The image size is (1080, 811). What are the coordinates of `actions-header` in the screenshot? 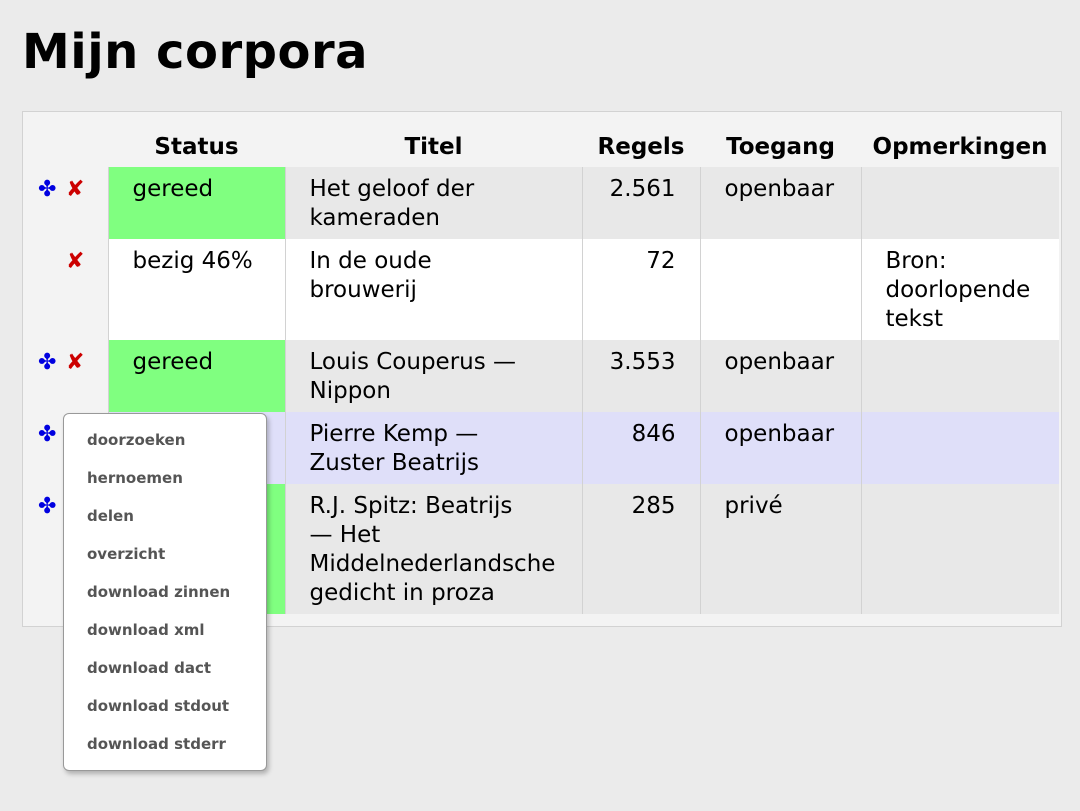 It's located at (70, 147).